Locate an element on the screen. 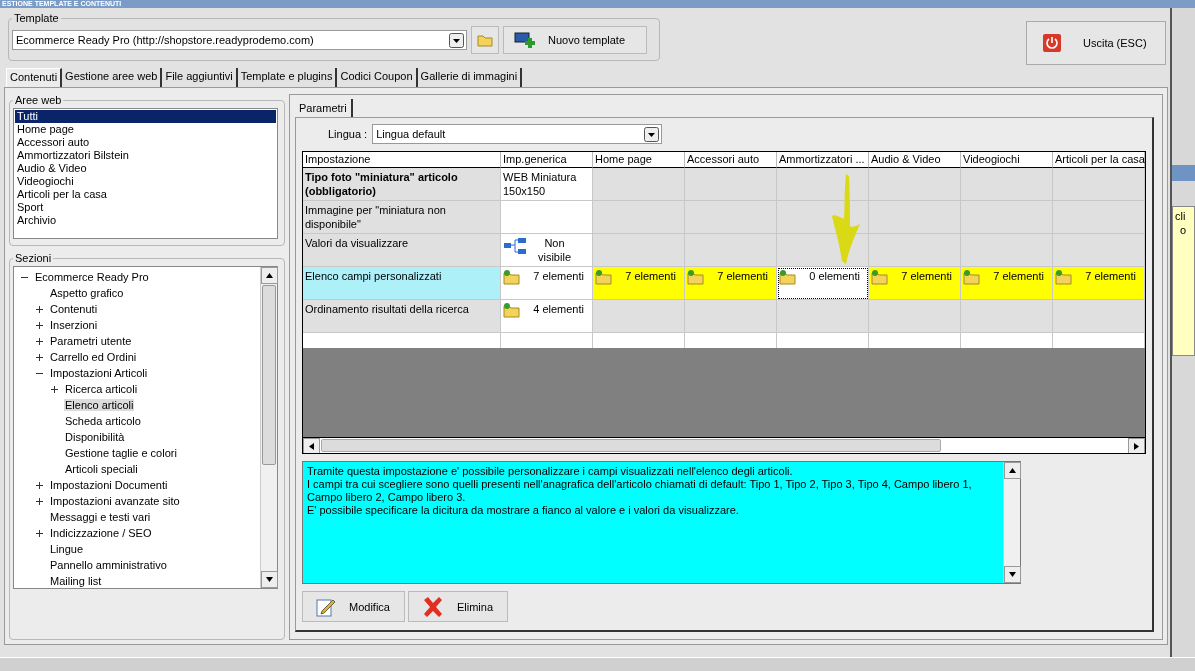 This screenshot has height=671, width=1195. tree-item: Ecommerce Ready Pro is located at coordinates (92, 277).